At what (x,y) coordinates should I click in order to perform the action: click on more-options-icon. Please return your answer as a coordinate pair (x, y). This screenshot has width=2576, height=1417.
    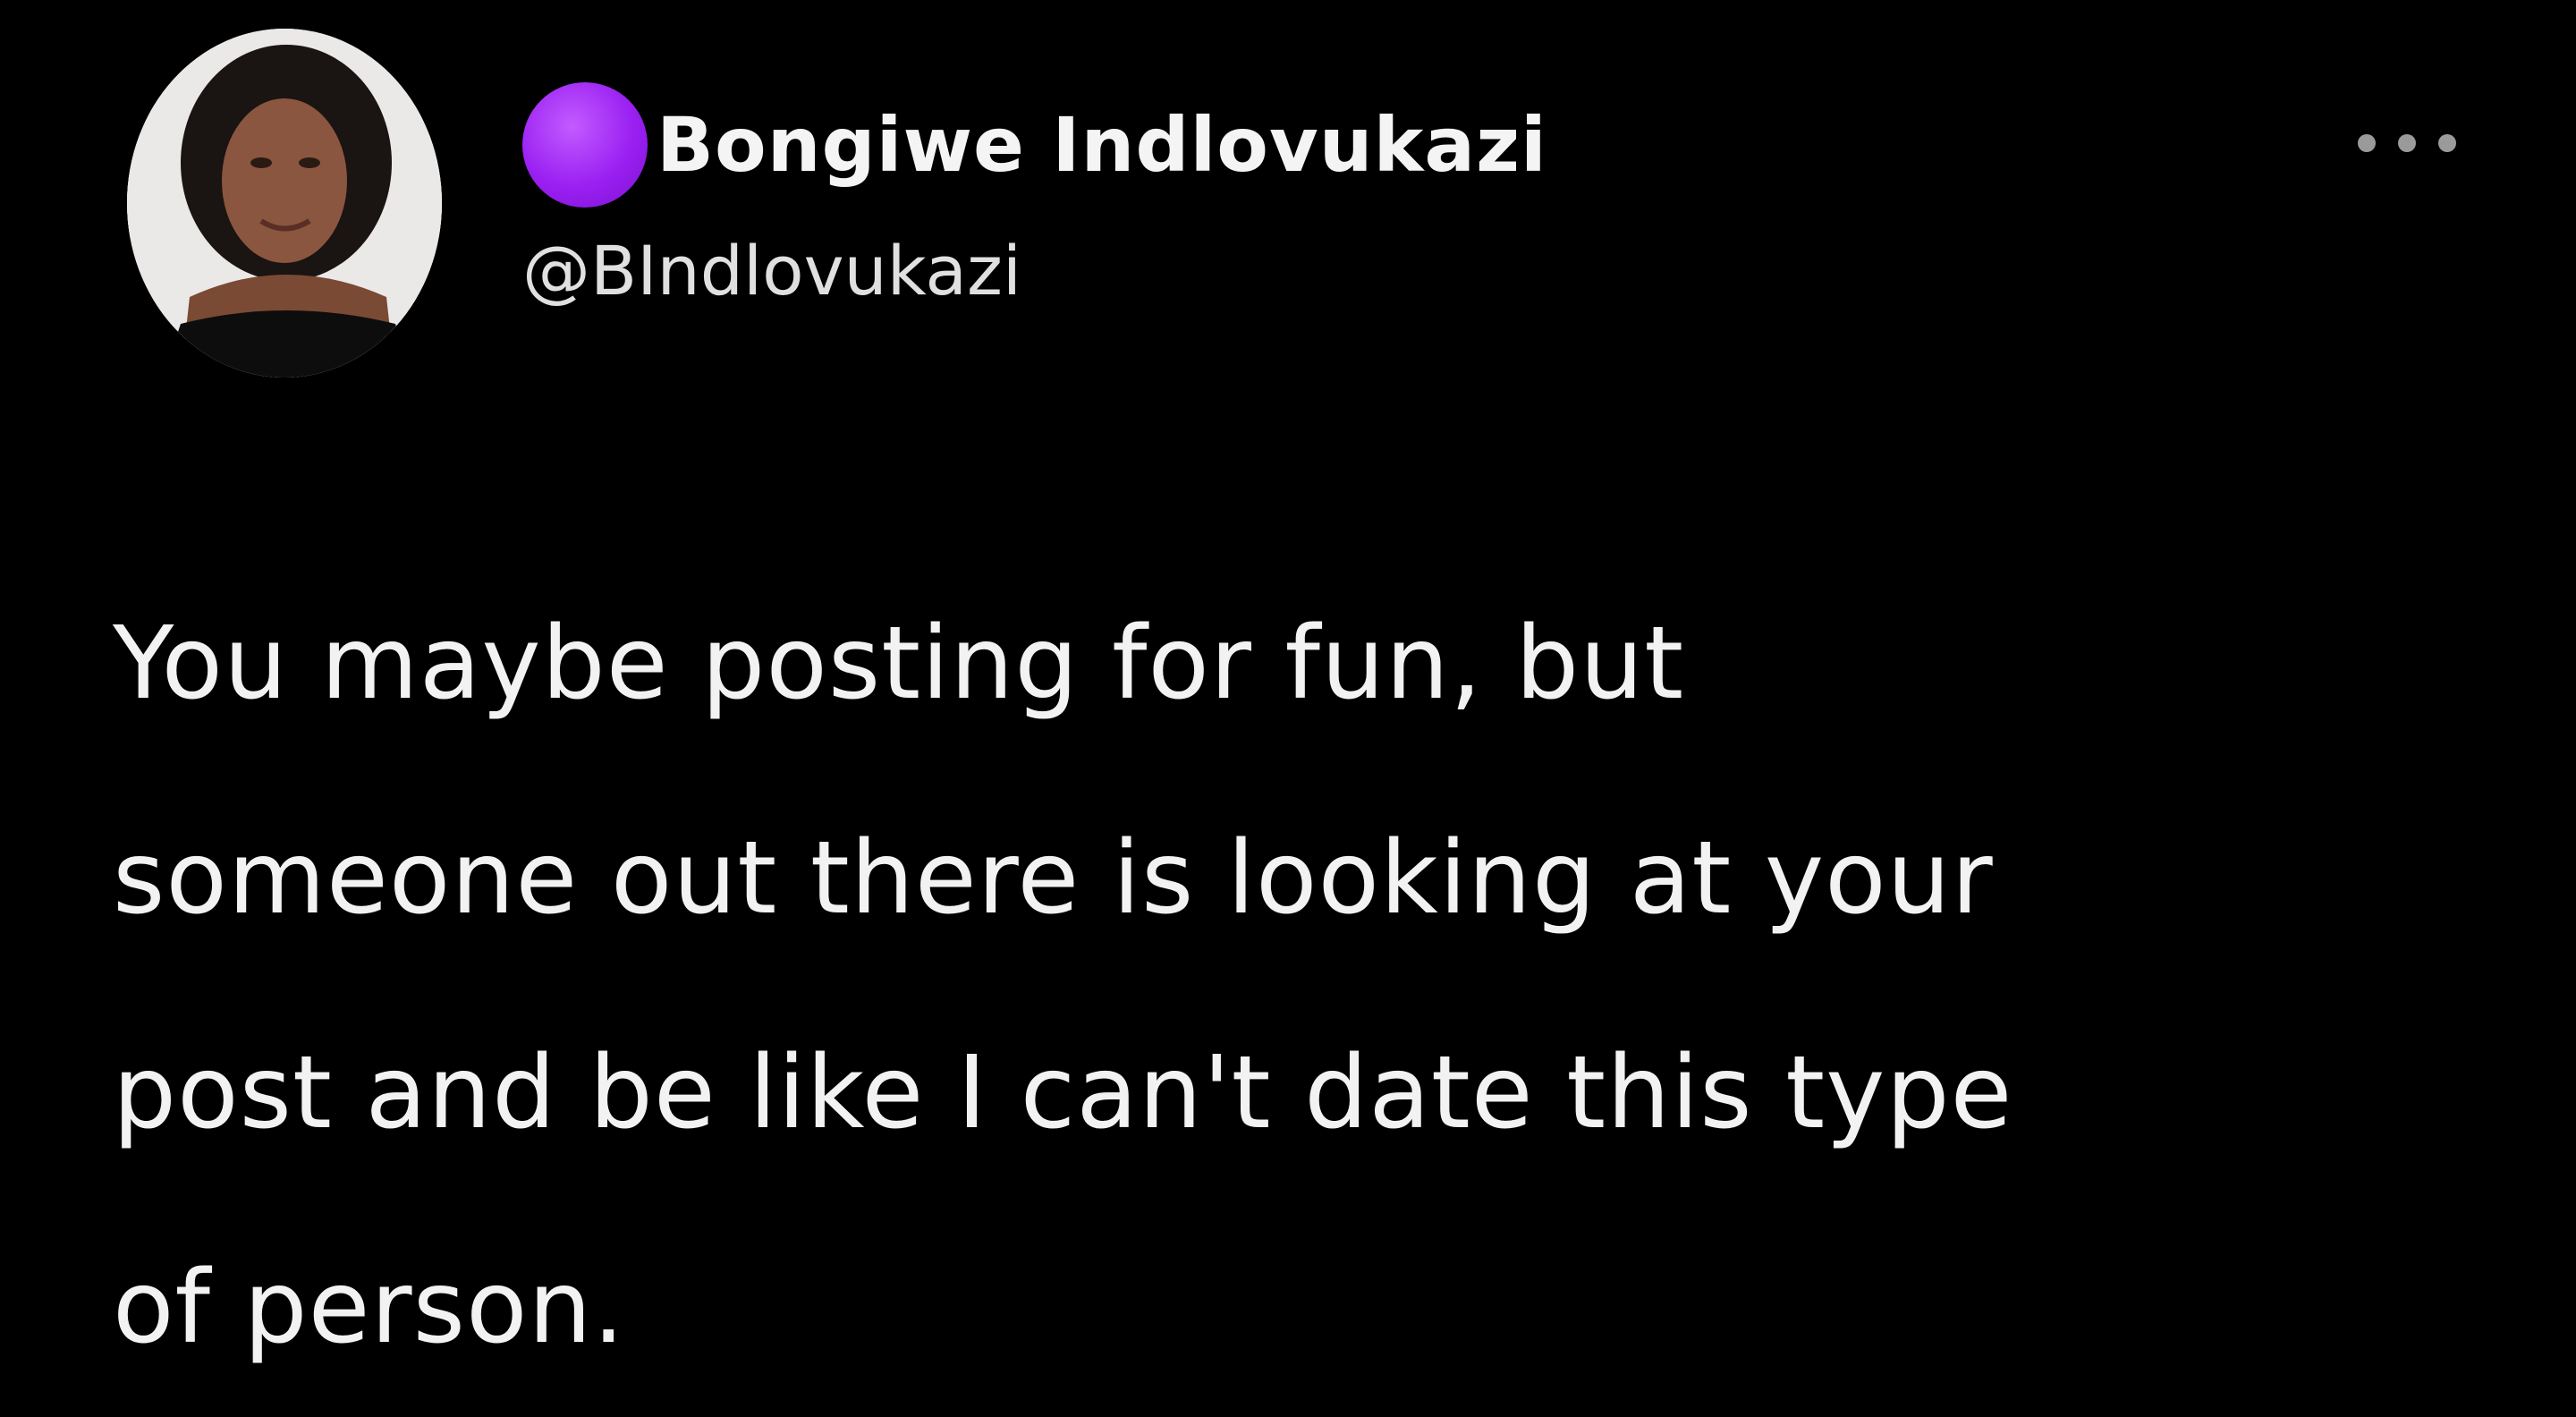
    Looking at the image, I should click on (2407, 143).